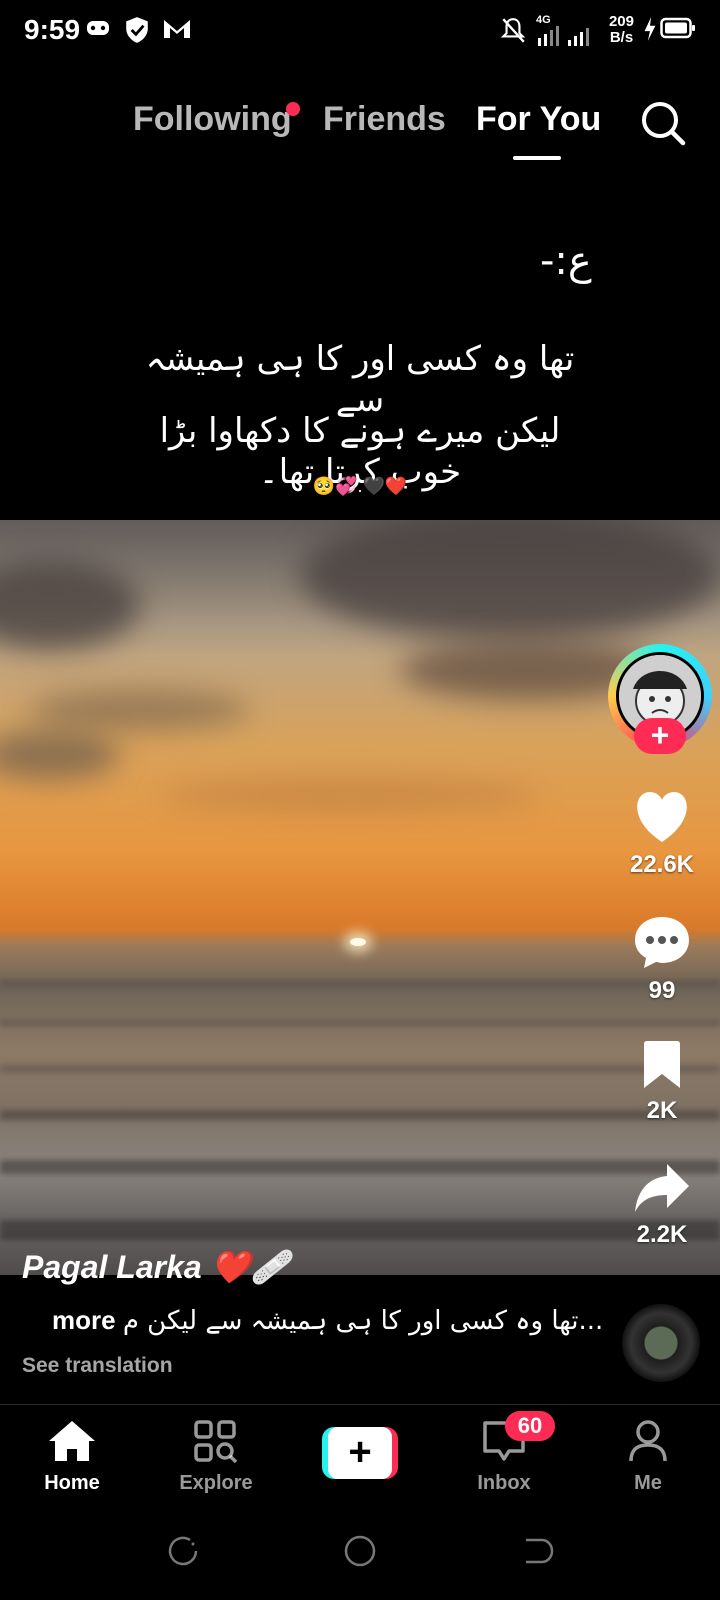 The height and width of the screenshot is (1600, 720). Describe the element at coordinates (212, 119) in the screenshot. I see `tab-following: Following` at that location.